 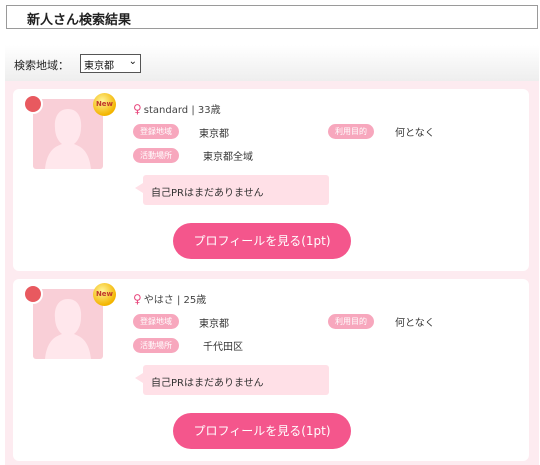 I want to click on page-title: 新人さん検索結果, so click(x=79, y=20).